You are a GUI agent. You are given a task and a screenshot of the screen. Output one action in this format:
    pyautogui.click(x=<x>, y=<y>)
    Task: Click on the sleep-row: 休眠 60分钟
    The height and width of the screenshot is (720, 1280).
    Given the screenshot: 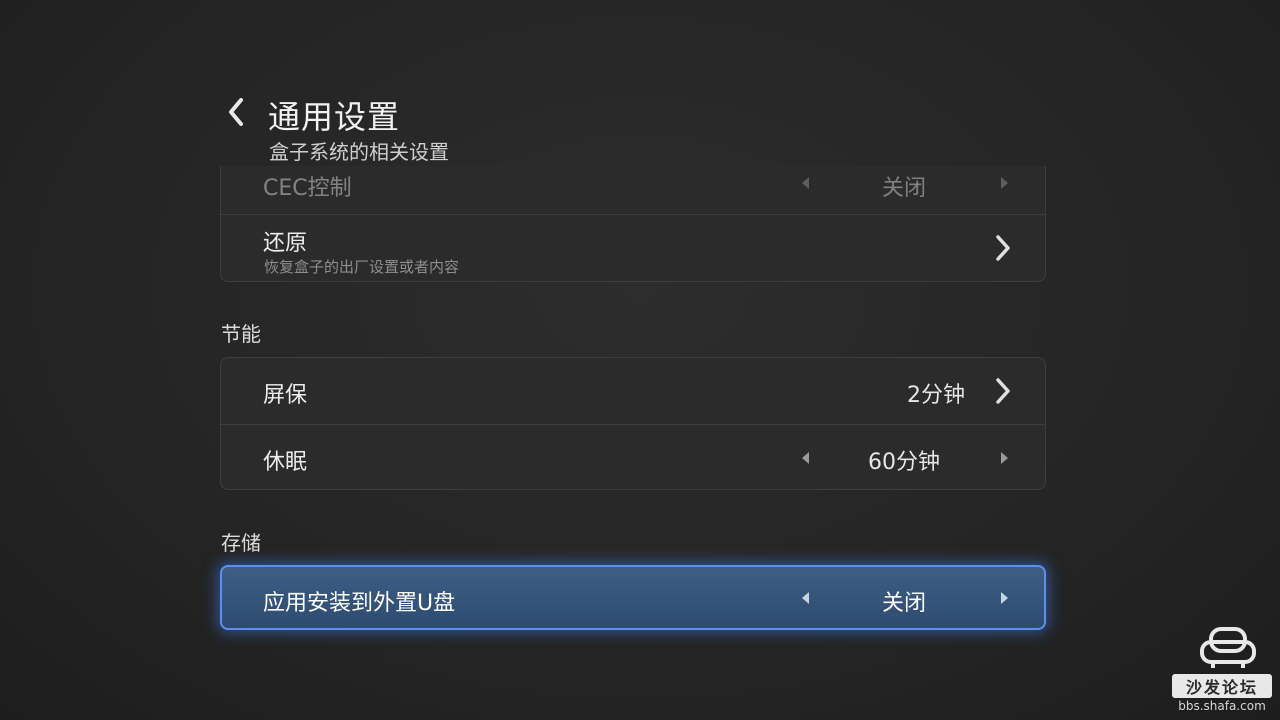 What is the action you would take?
    pyautogui.click(x=633, y=457)
    